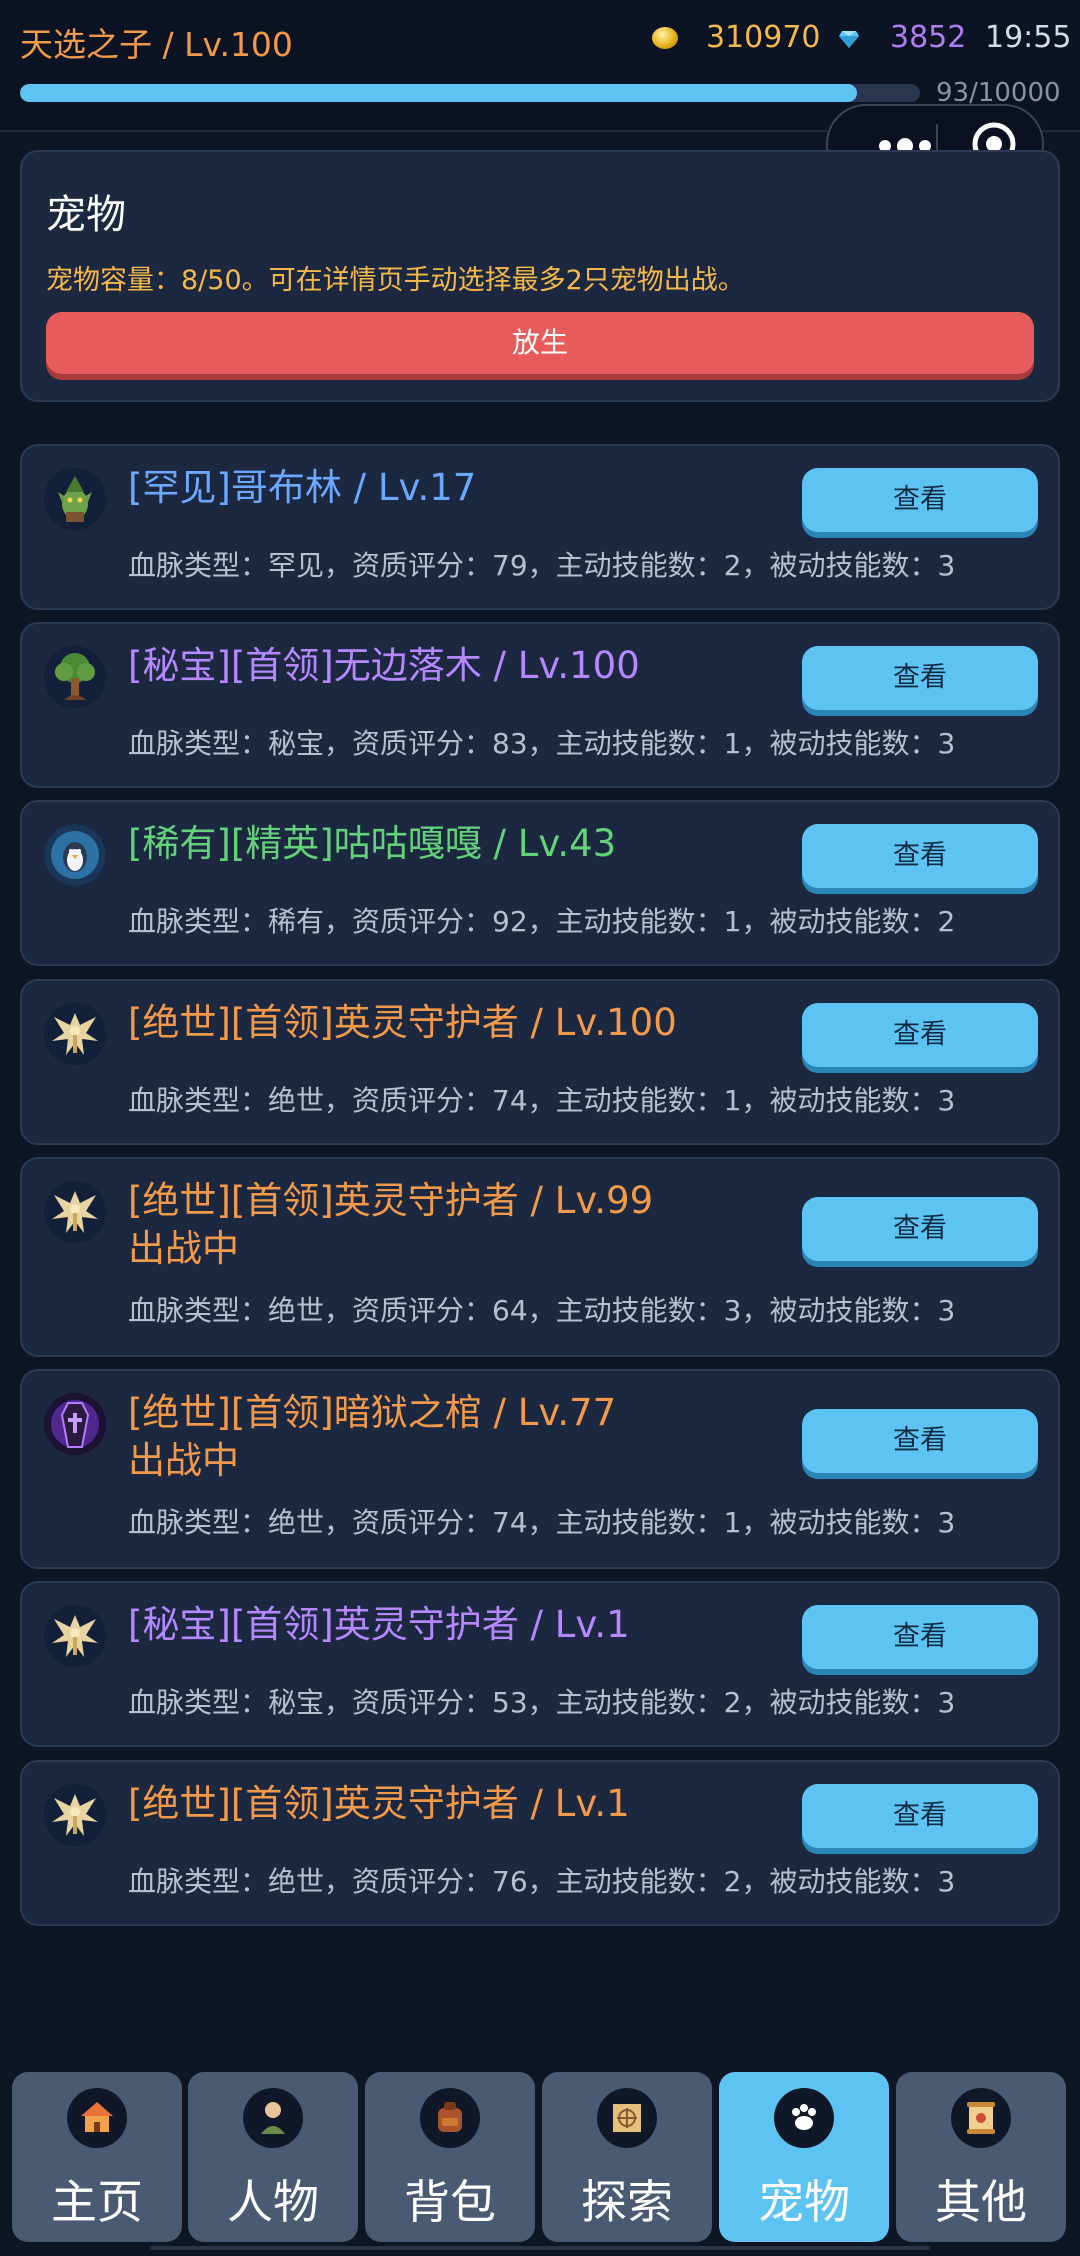 This screenshot has height=2256, width=1080. I want to click on exp-progress-fill, so click(438, 93).